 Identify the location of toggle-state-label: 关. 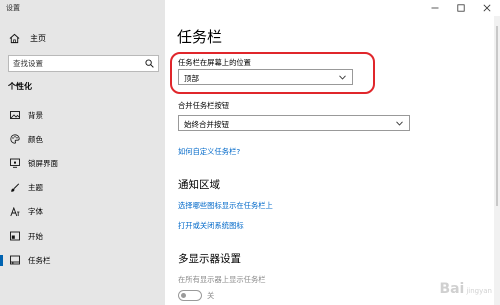
(211, 295).